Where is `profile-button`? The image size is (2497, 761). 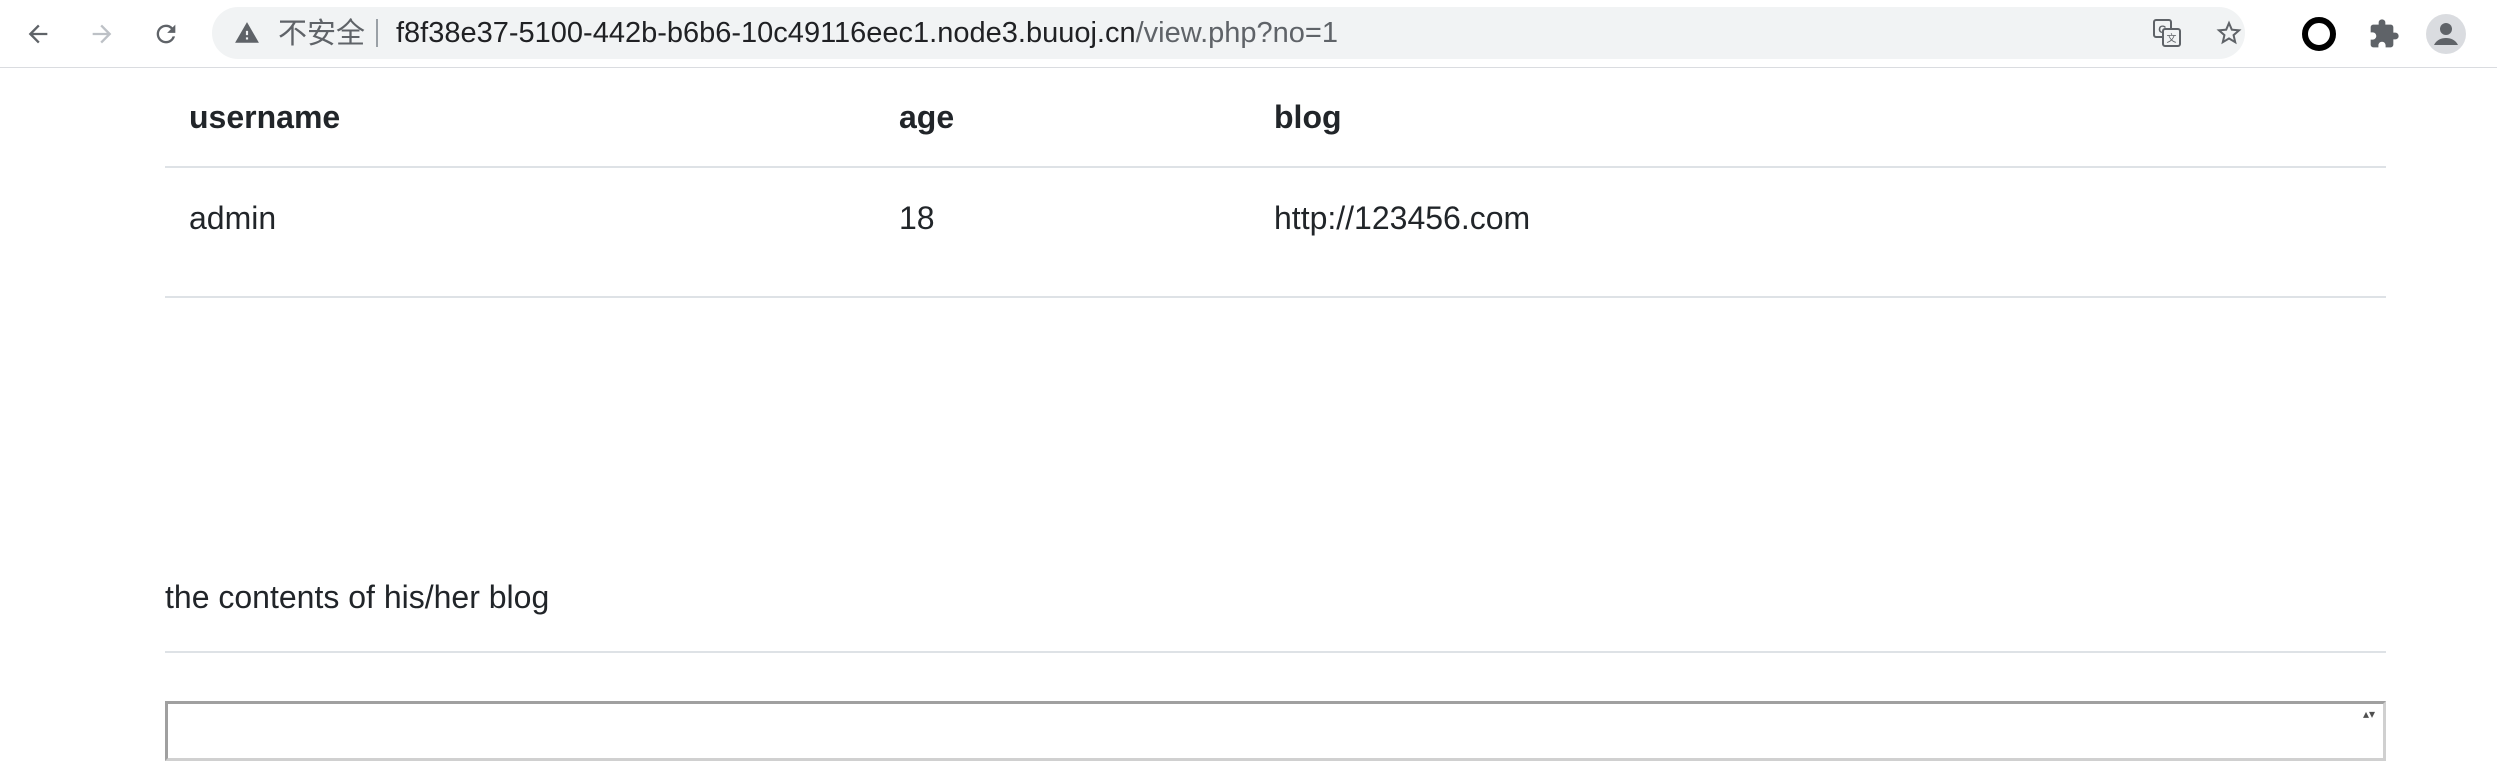 profile-button is located at coordinates (2446, 34).